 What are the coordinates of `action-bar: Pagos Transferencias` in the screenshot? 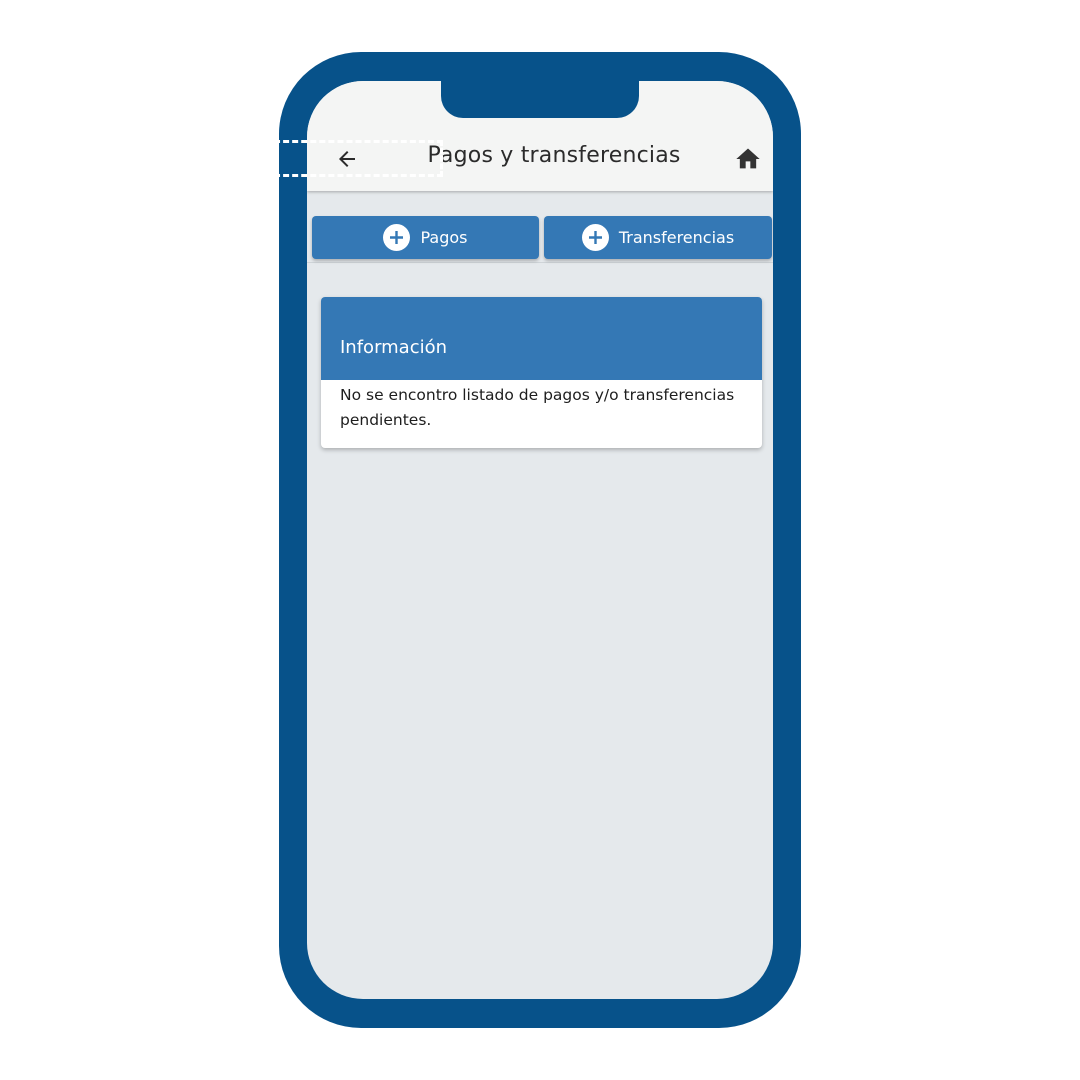 It's located at (540, 236).